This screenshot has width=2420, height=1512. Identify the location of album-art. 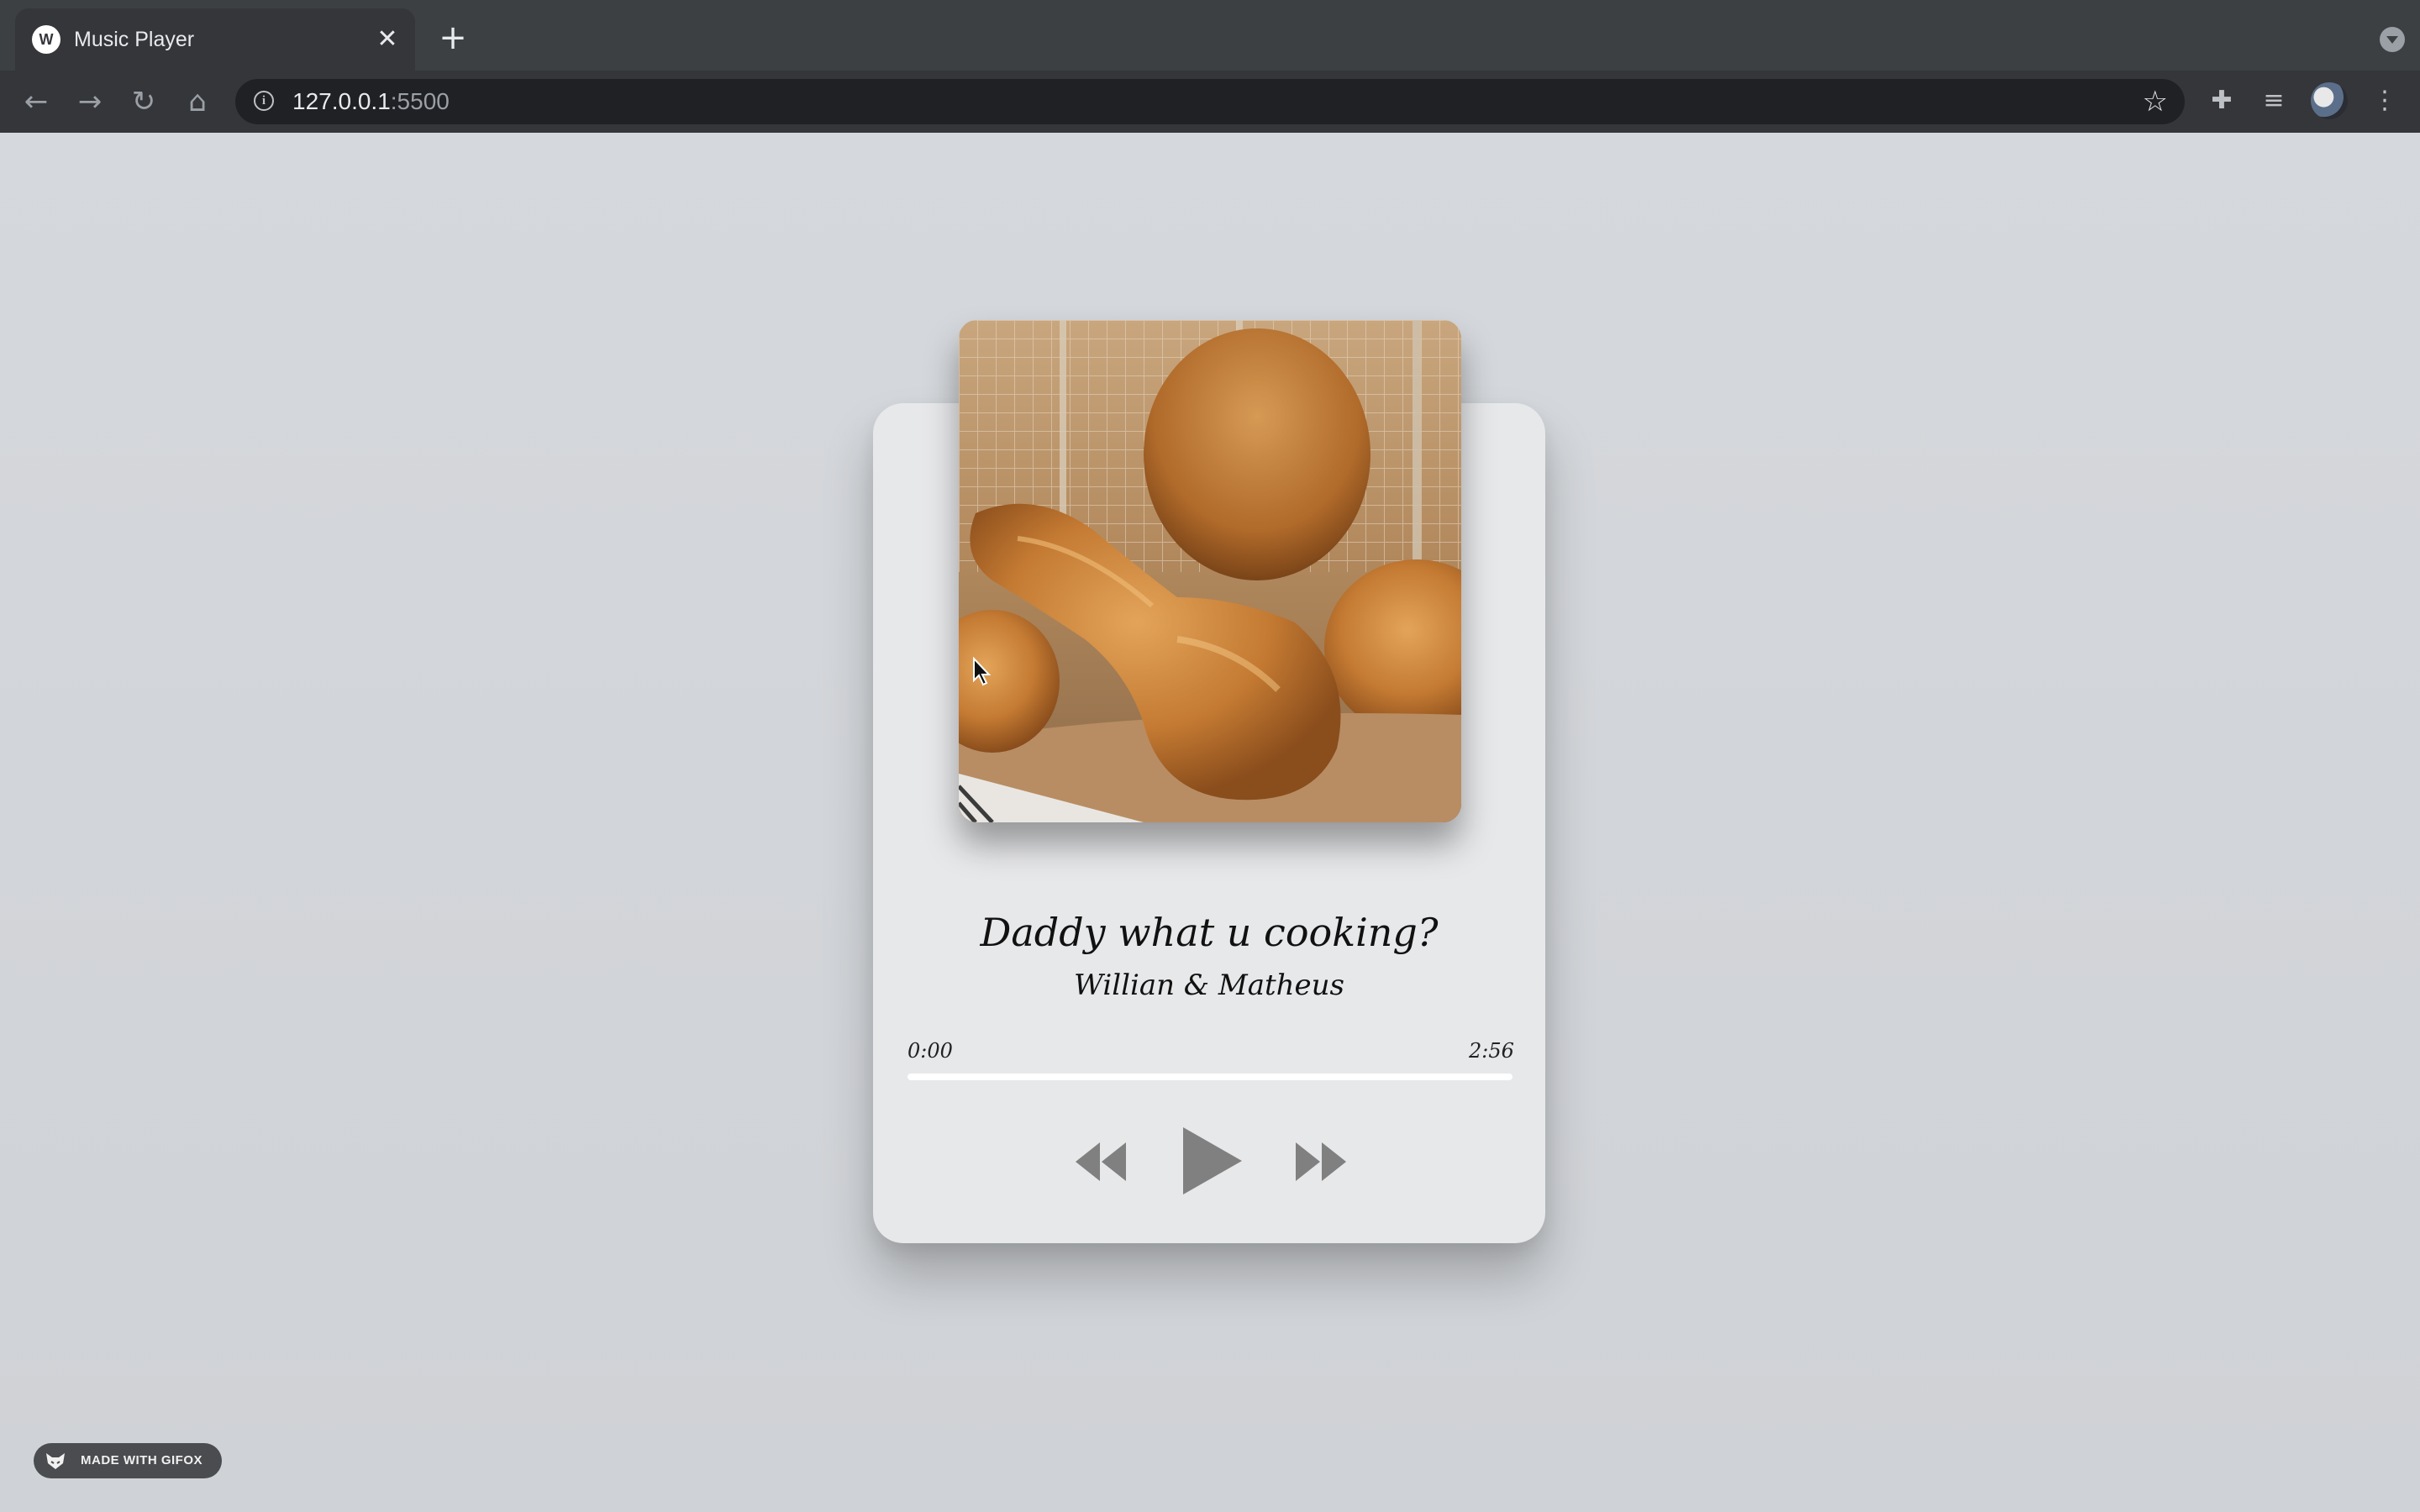
(1210, 571).